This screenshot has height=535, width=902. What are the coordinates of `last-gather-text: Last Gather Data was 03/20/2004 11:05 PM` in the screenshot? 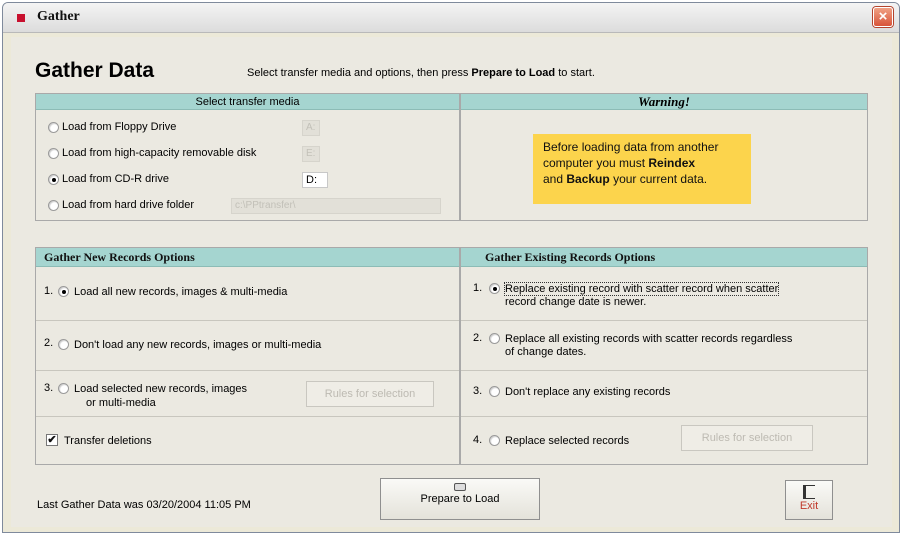 It's located at (144, 505).